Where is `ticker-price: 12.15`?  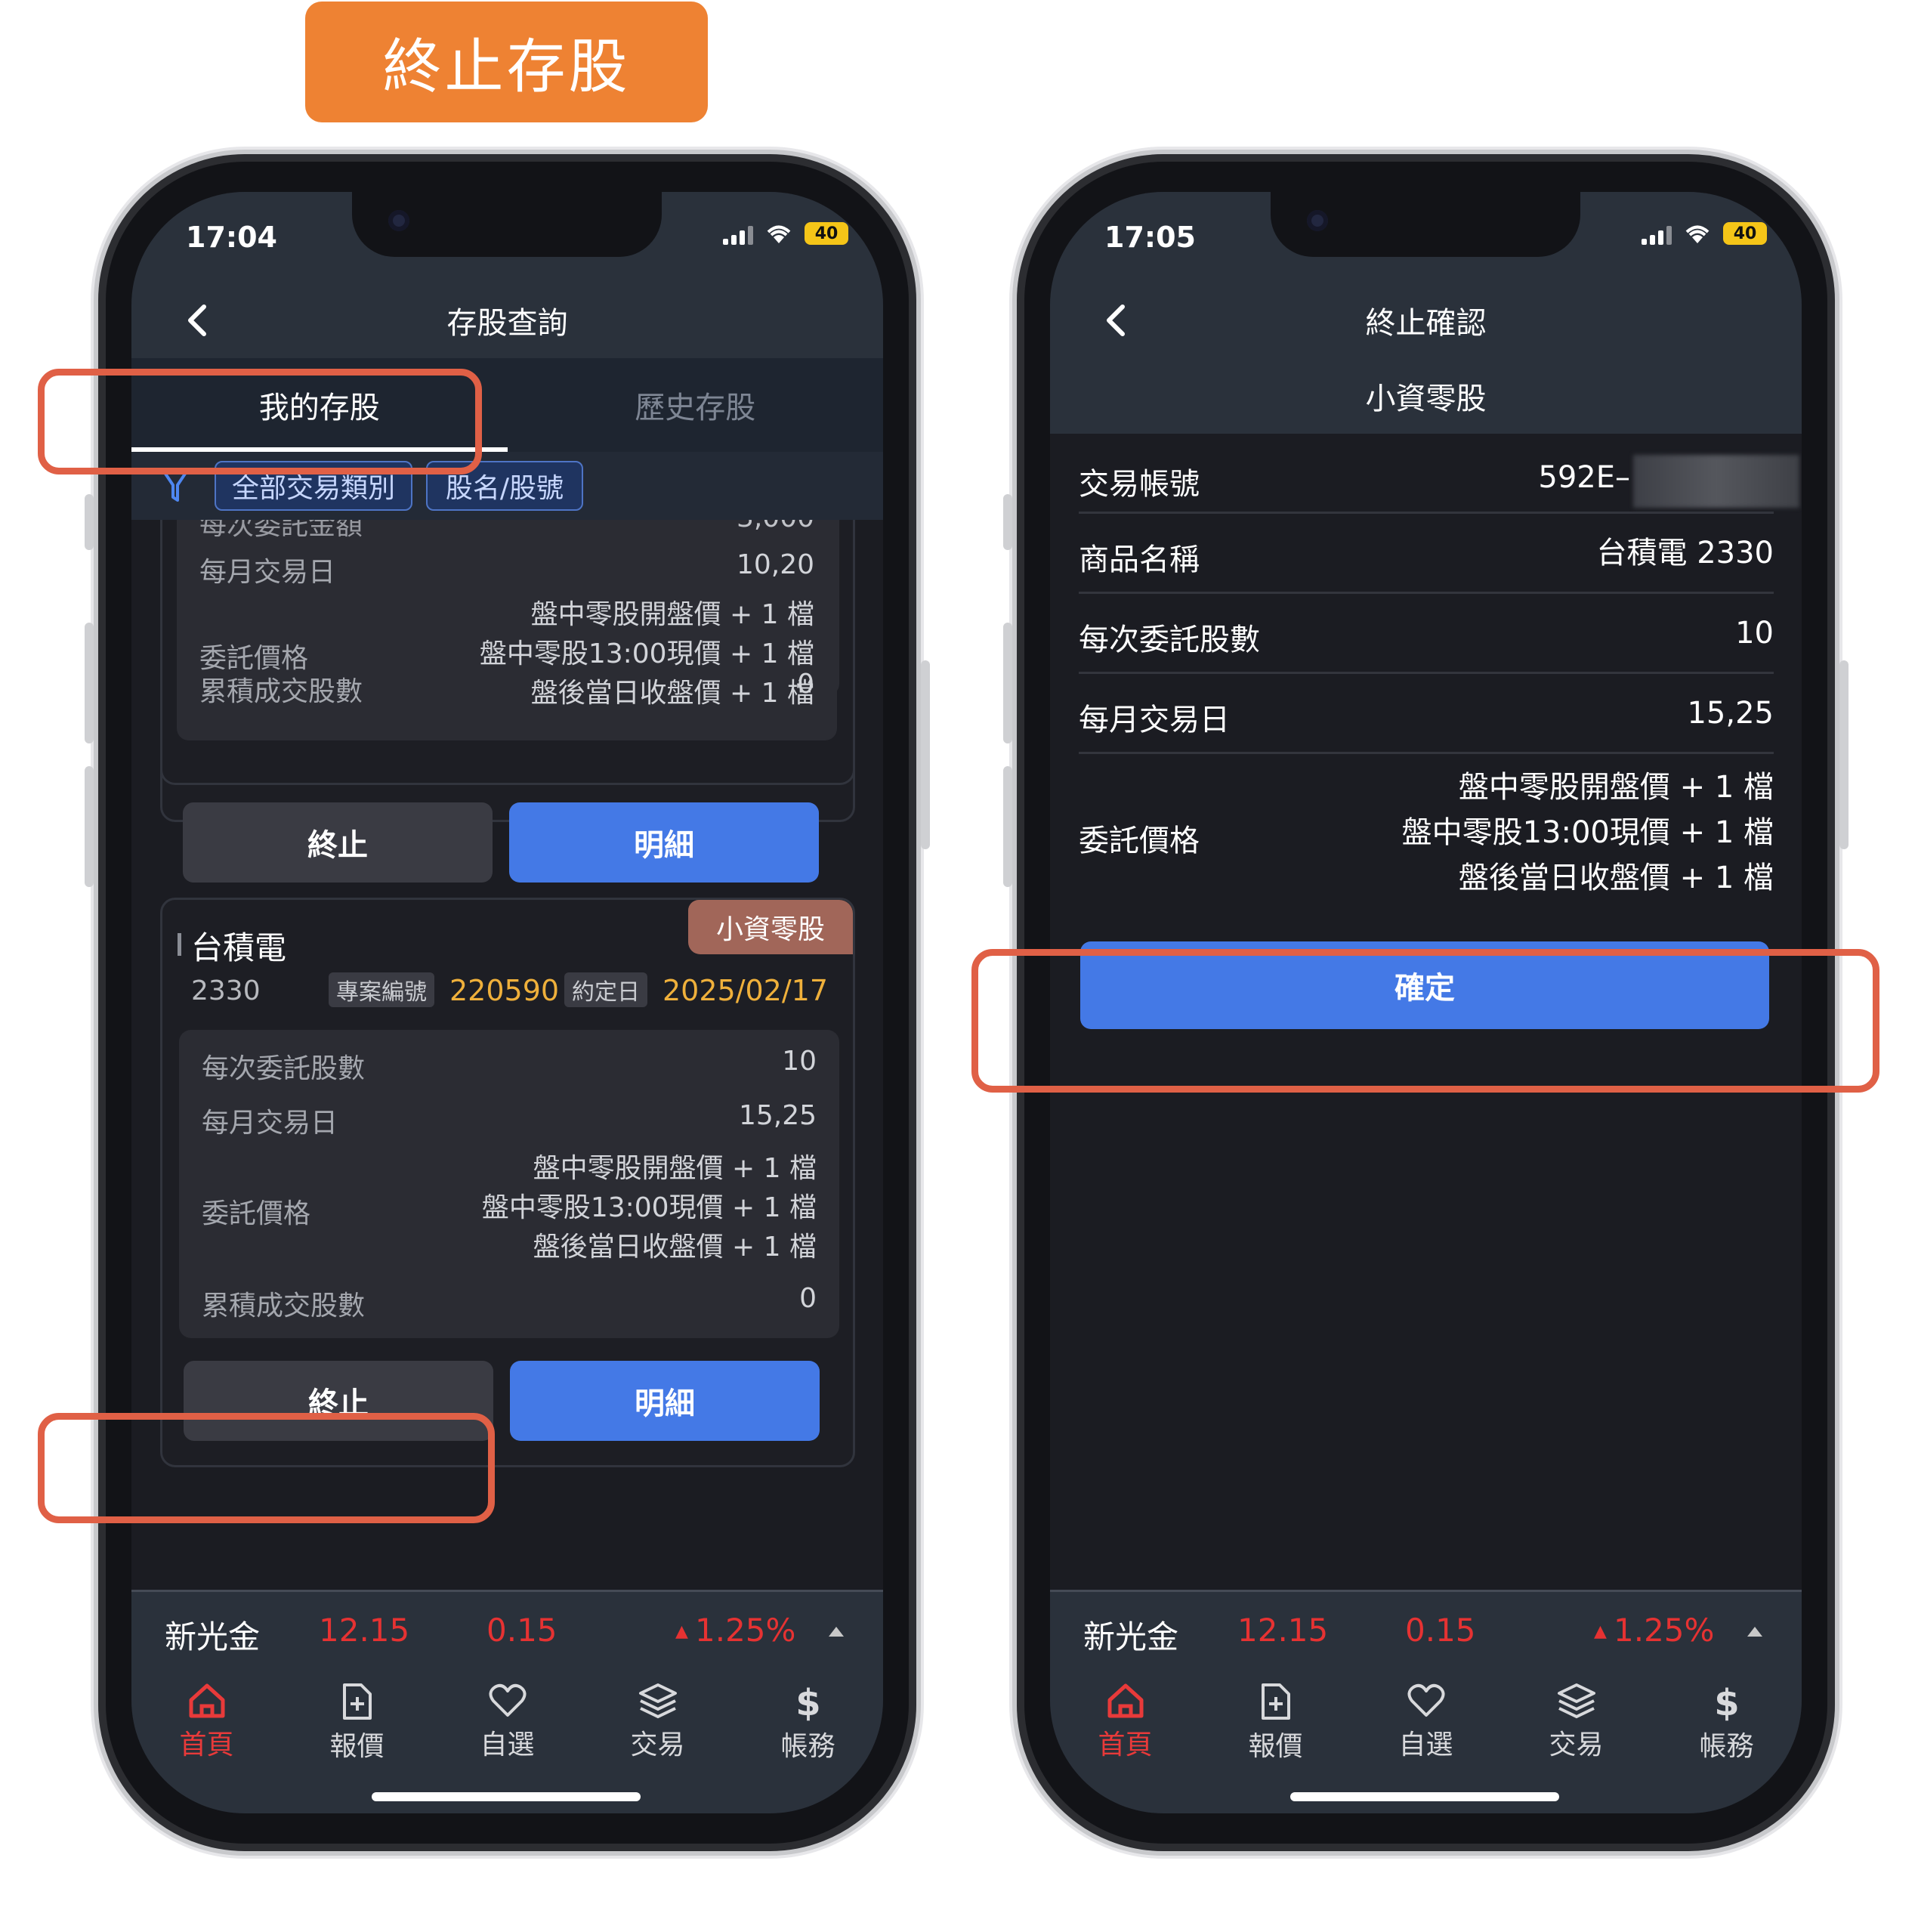
ticker-price: 12.15 is located at coordinates (1283, 1630).